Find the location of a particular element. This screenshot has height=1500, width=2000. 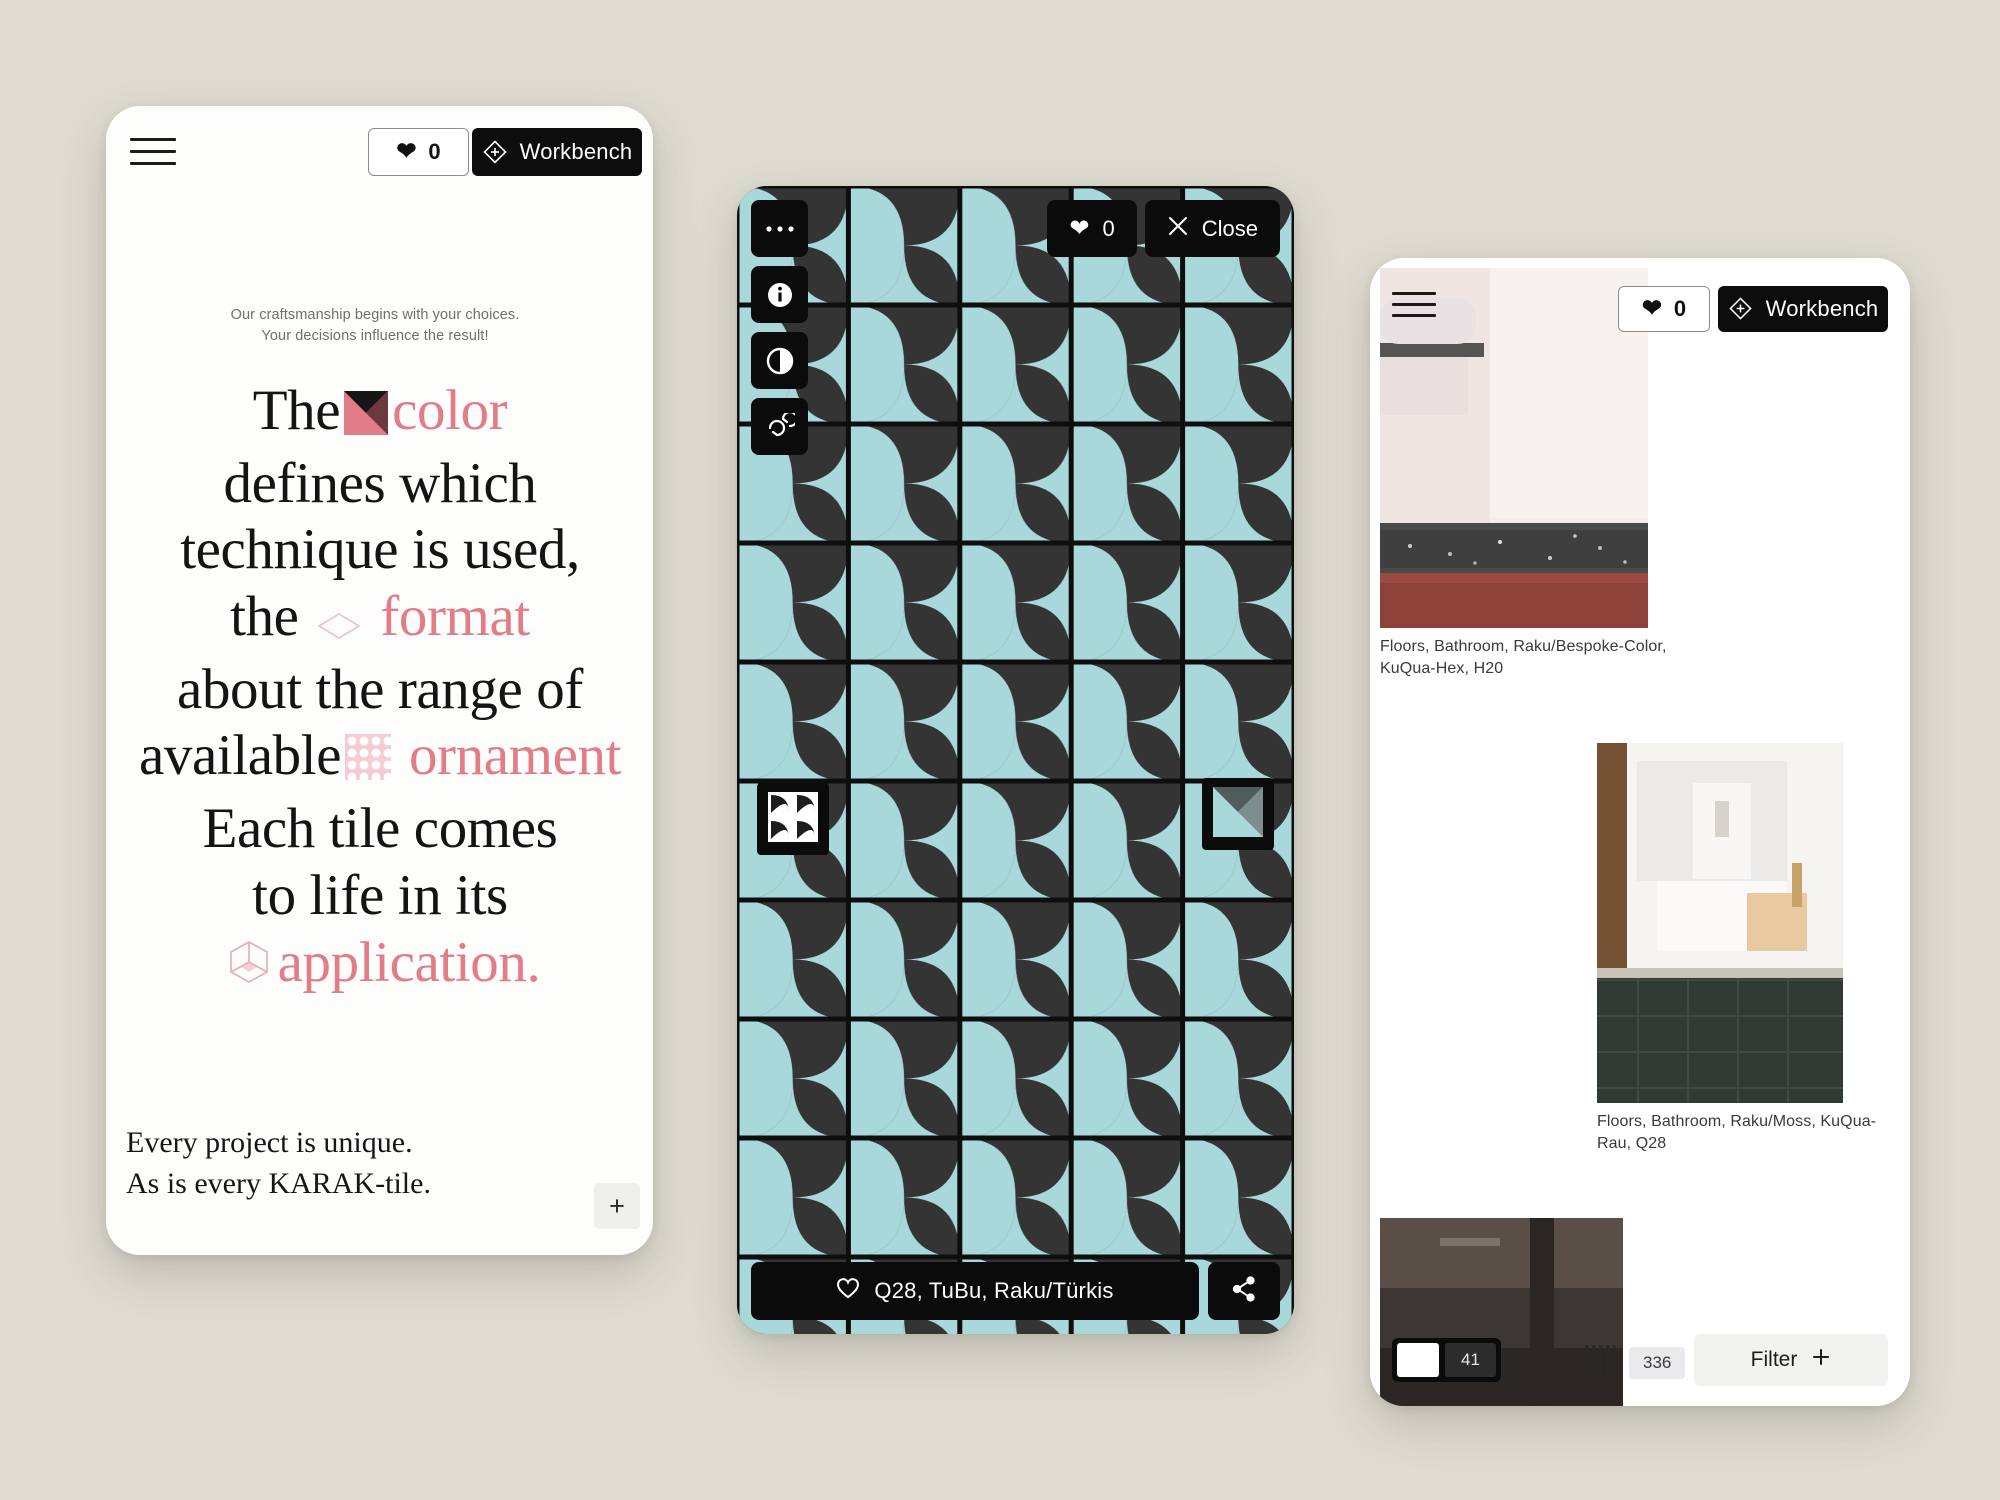

headline-line-2: defines which is located at coordinates (380, 483).